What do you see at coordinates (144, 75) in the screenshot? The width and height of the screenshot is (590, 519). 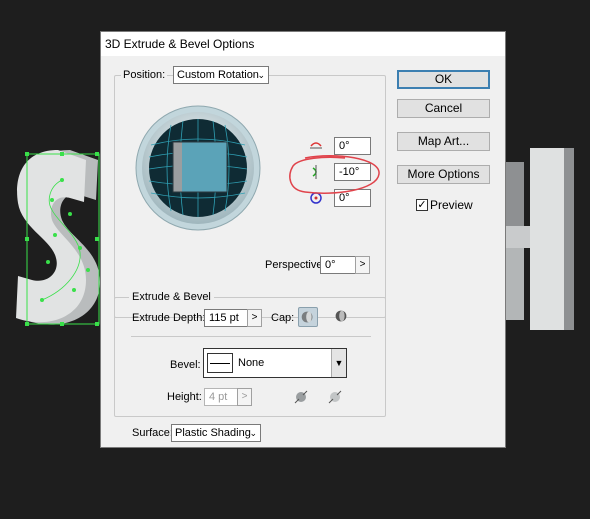 I see `position-label: Position:` at bounding box center [144, 75].